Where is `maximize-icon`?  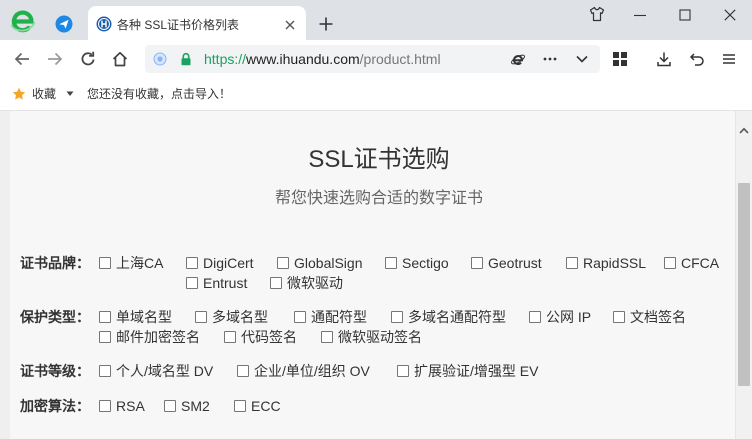 maximize-icon is located at coordinates (685, 15).